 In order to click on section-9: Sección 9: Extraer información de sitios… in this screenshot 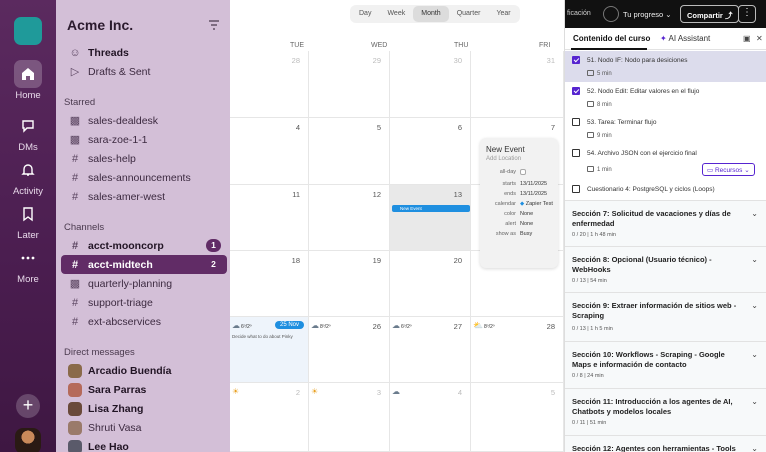, I will do `click(665, 316)`.